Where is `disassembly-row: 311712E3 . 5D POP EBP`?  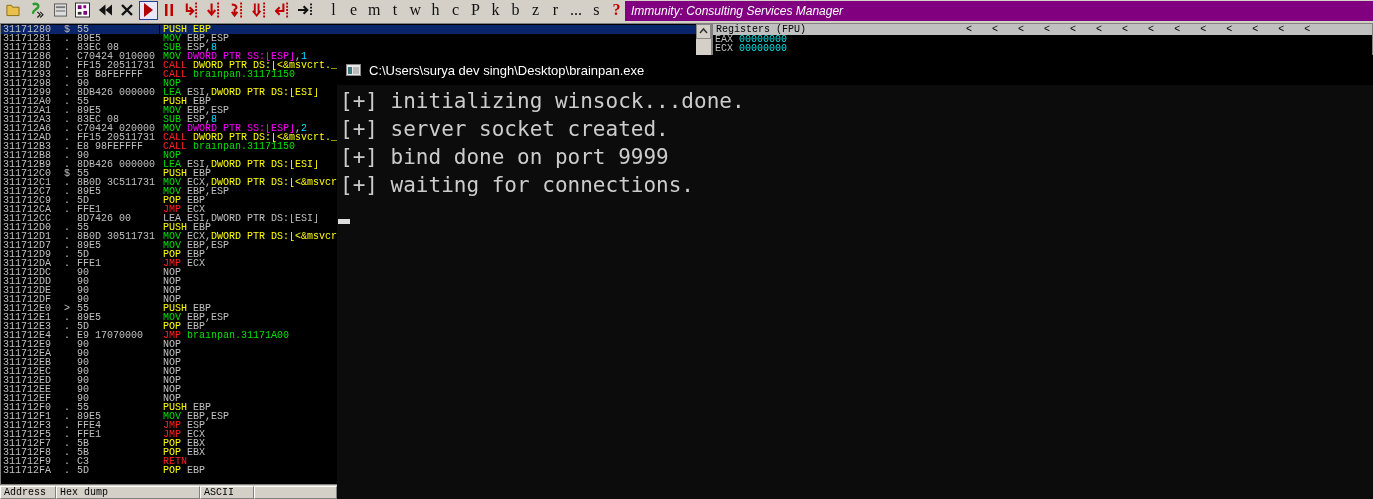
disassembly-row: 311712E3 . 5D POP EBP is located at coordinates (169, 326).